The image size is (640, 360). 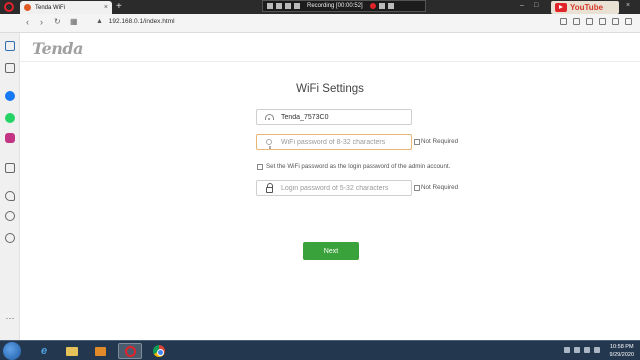 What do you see at coordinates (41, 22) in the screenshot?
I see `forward-icon: ›` at bounding box center [41, 22].